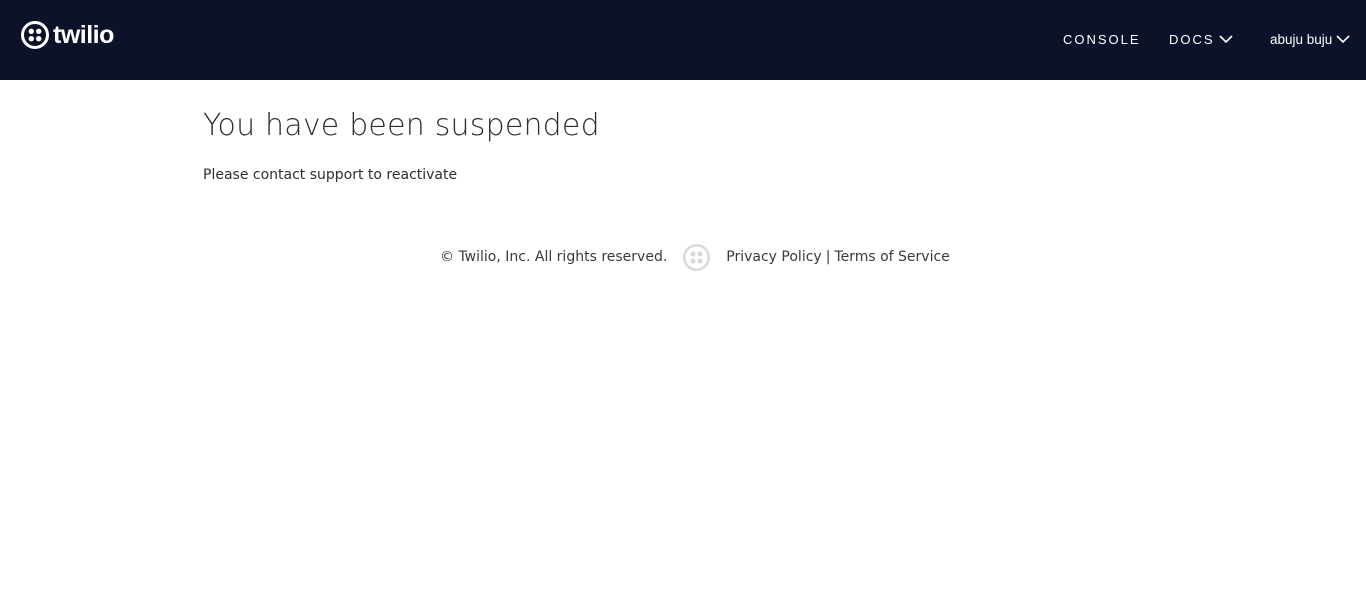 This screenshot has height=594, width=1366. Describe the element at coordinates (83, 35) in the screenshot. I see `logo-wordmark: twilio` at that location.